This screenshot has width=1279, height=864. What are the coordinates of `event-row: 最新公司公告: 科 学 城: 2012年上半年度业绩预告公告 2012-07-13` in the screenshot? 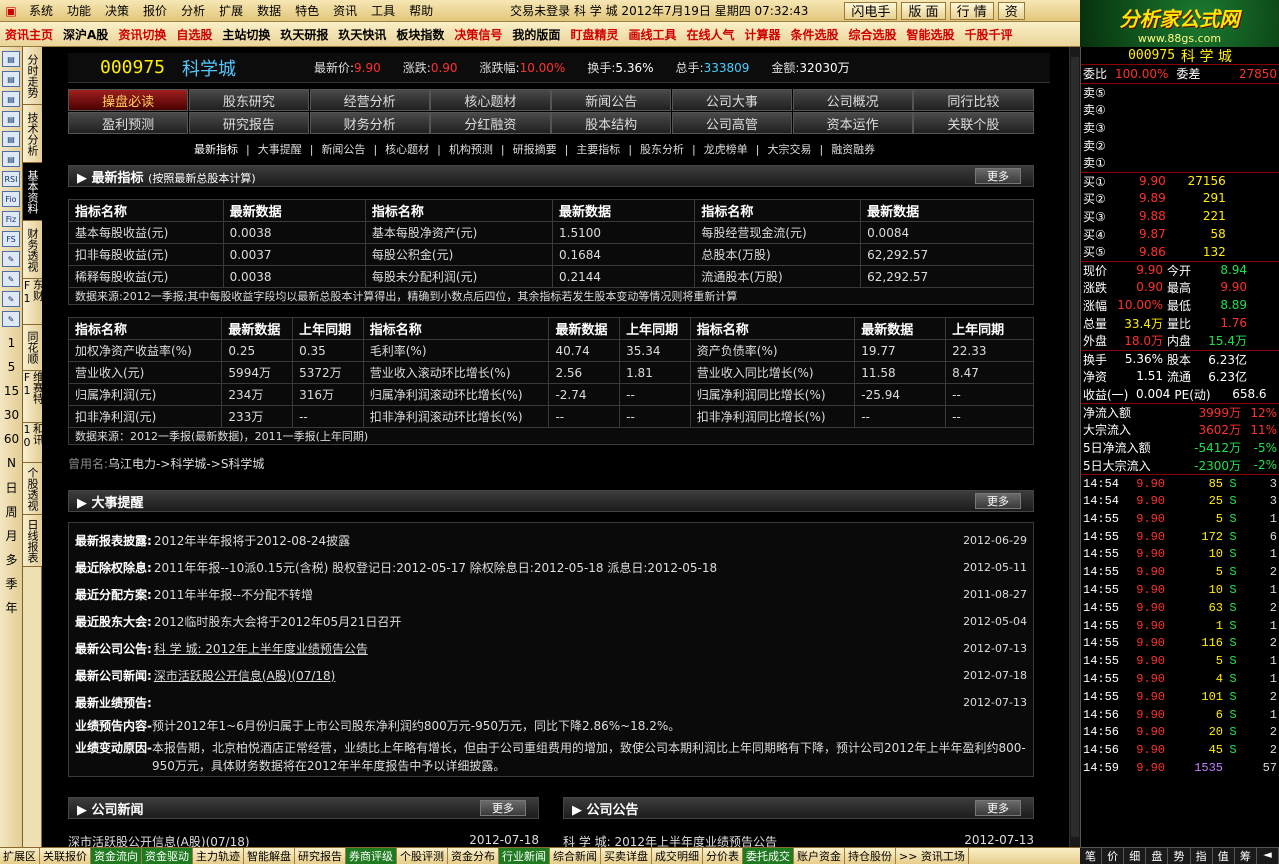 It's located at (551, 648).